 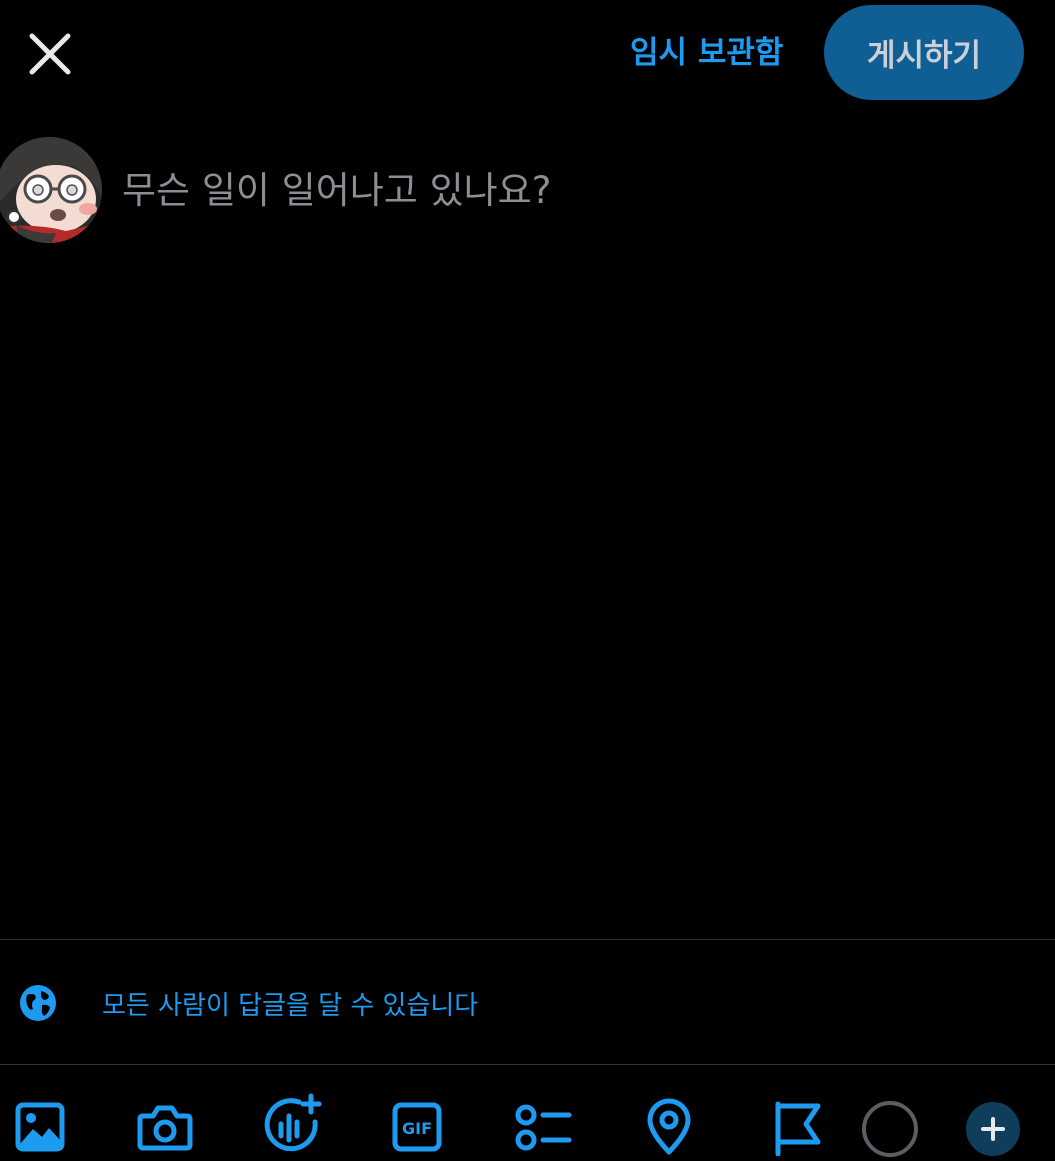 I want to click on character-counter, so click(x=890, y=1129).